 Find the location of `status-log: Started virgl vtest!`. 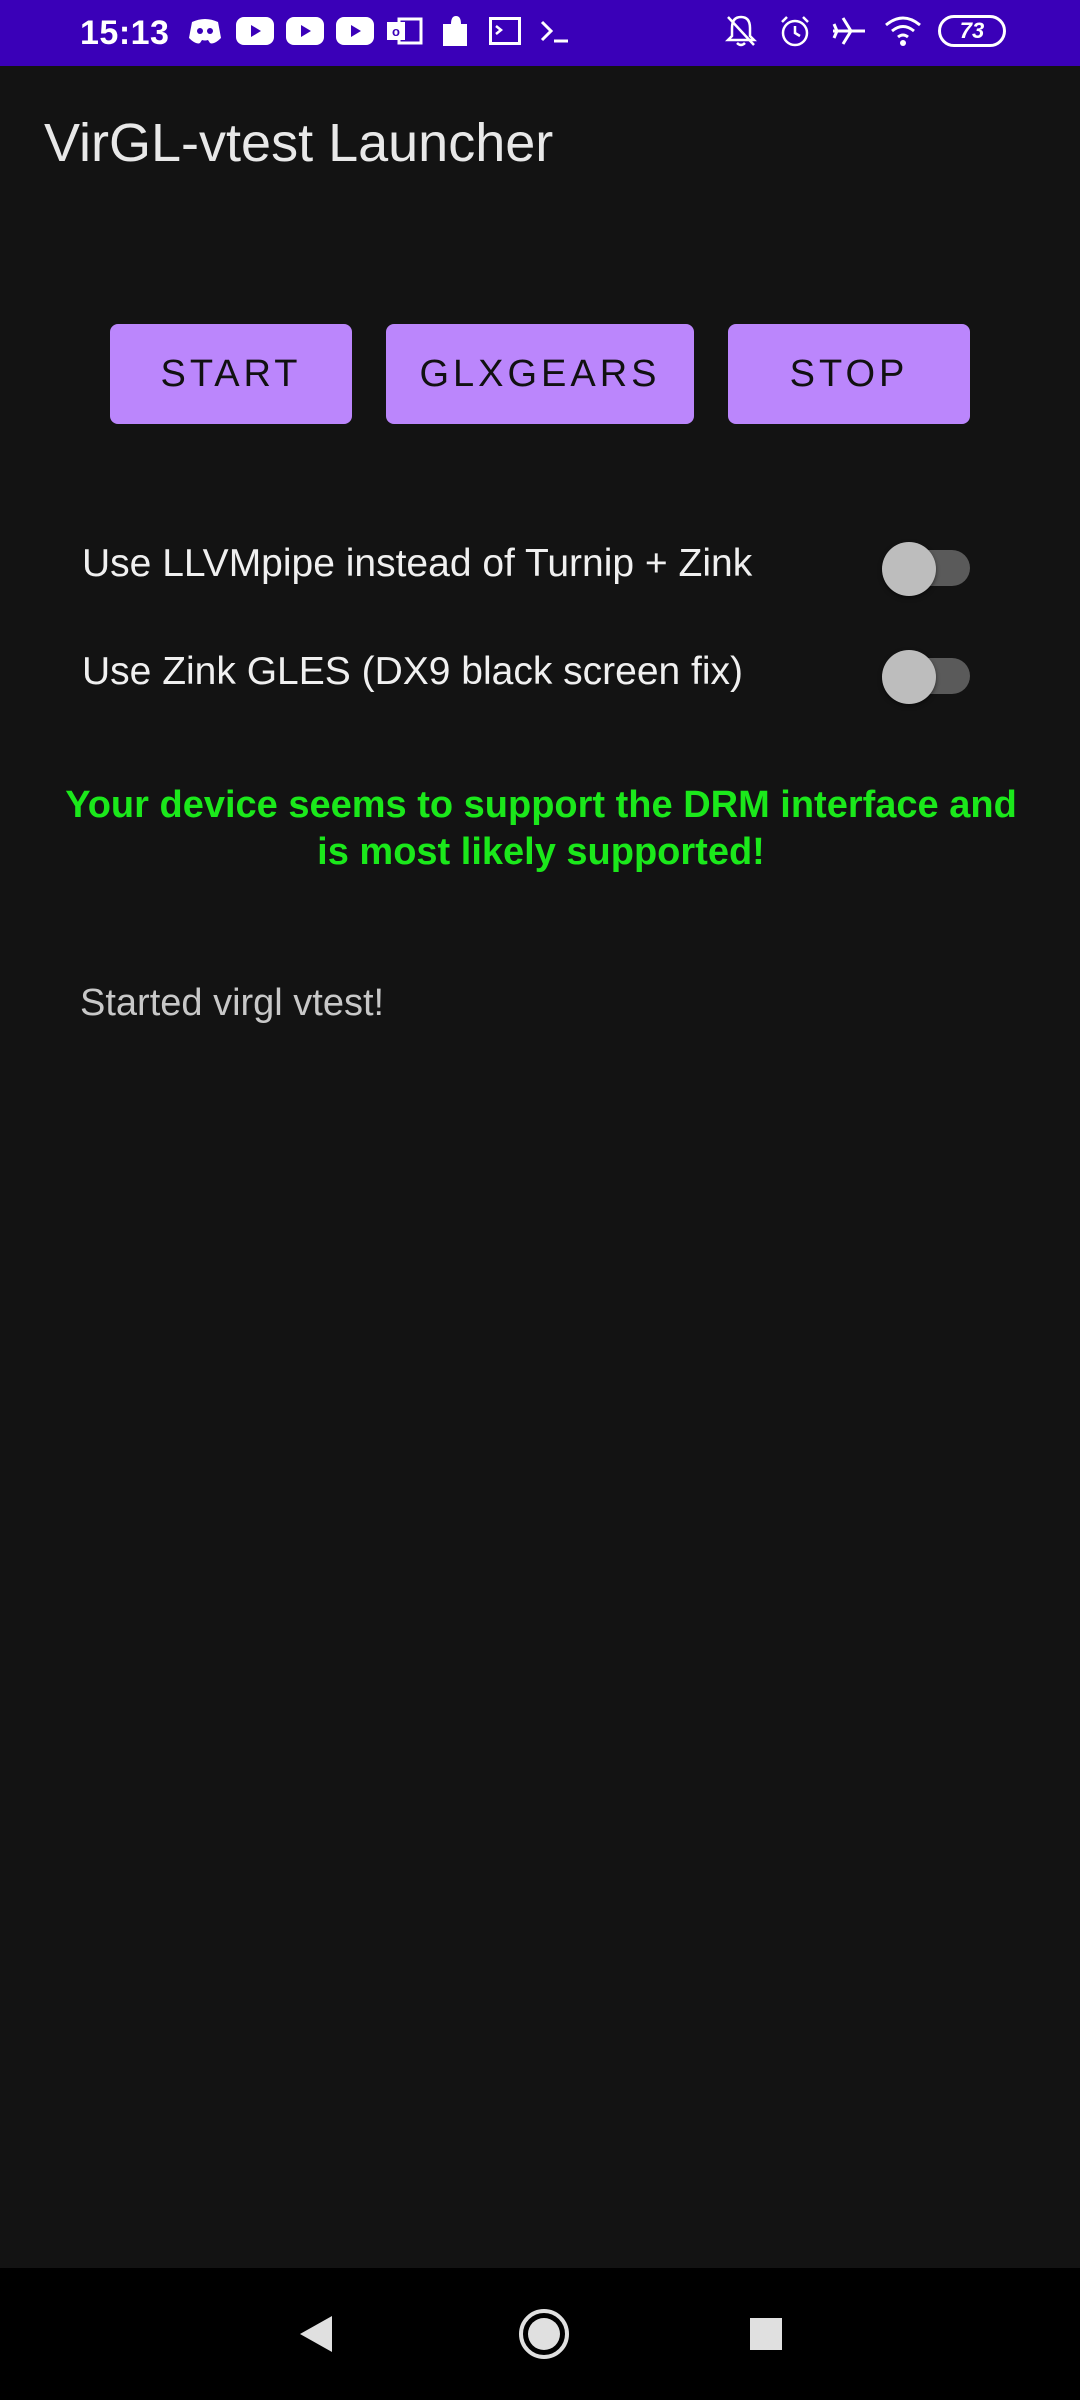

status-log: Started virgl vtest! is located at coordinates (232, 1003).